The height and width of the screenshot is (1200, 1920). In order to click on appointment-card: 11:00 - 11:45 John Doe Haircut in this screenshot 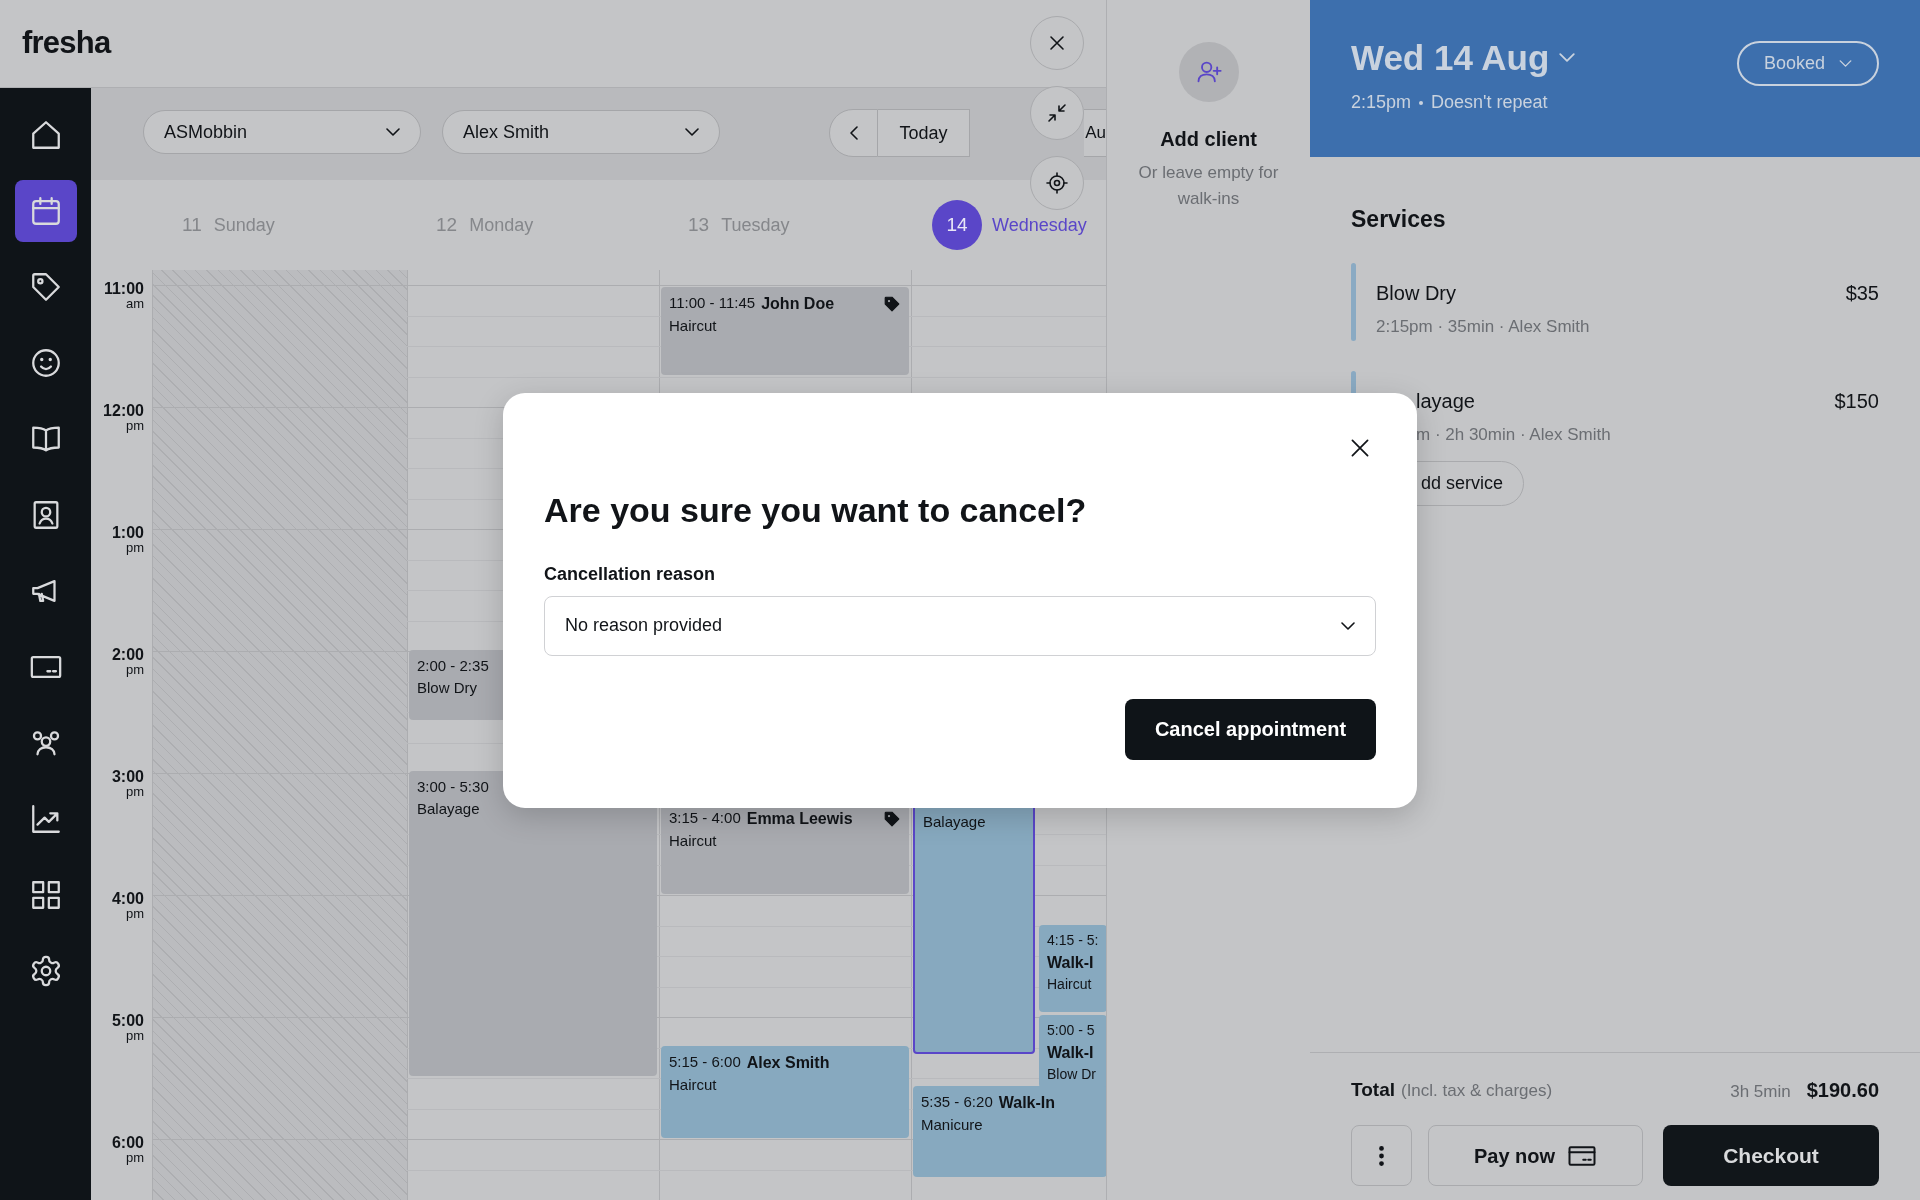, I will do `click(785, 331)`.